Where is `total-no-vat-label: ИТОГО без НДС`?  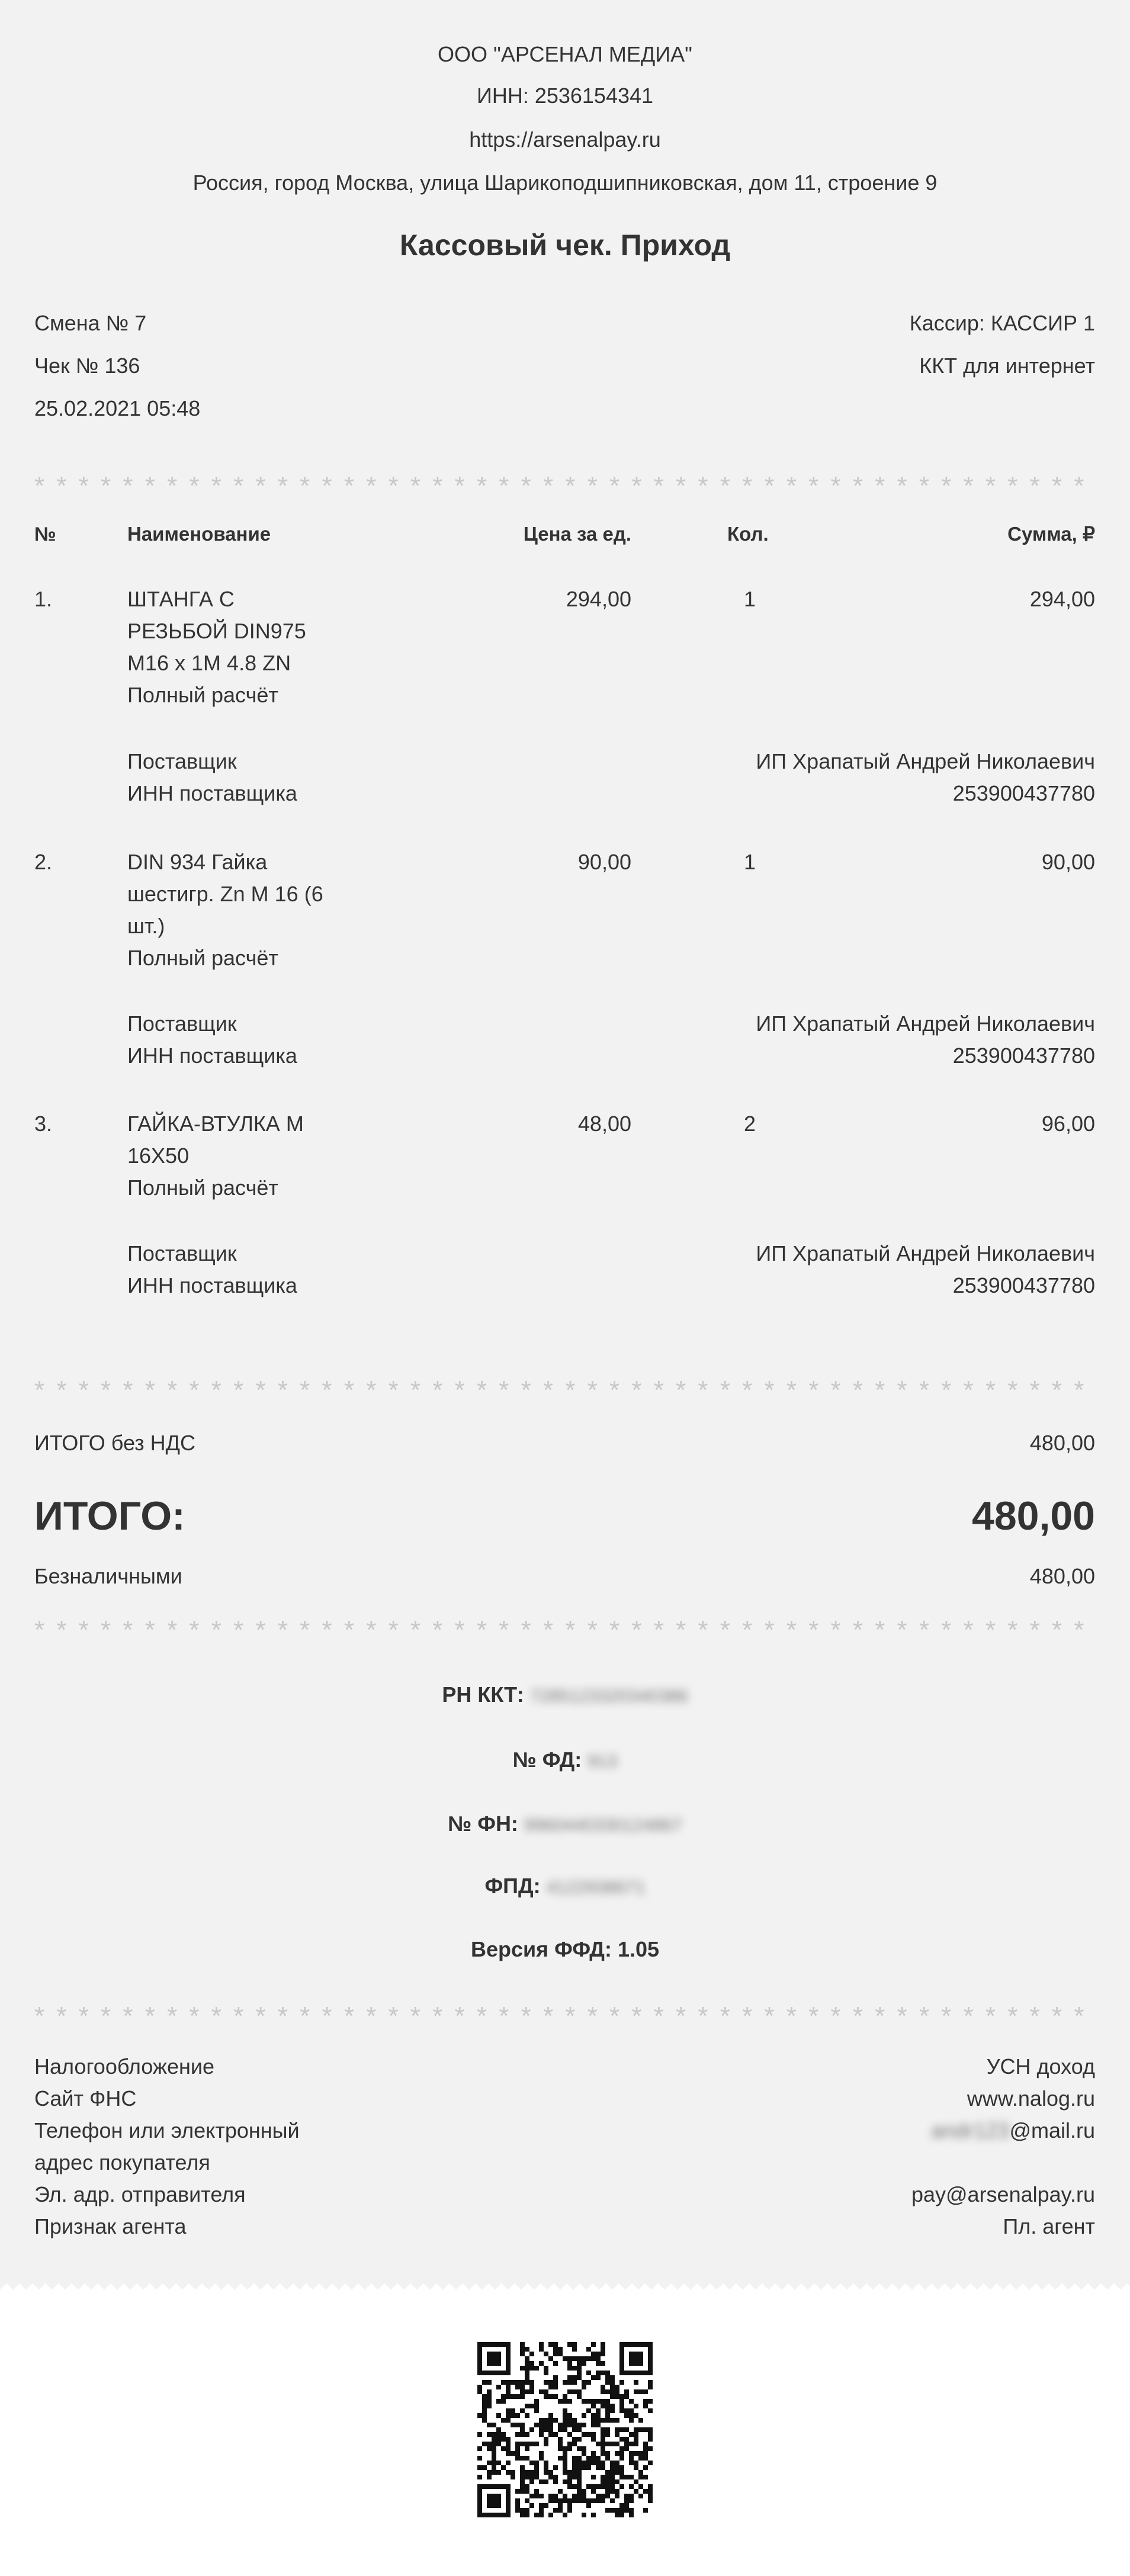
total-no-vat-label: ИТОГО без НДС is located at coordinates (115, 1443).